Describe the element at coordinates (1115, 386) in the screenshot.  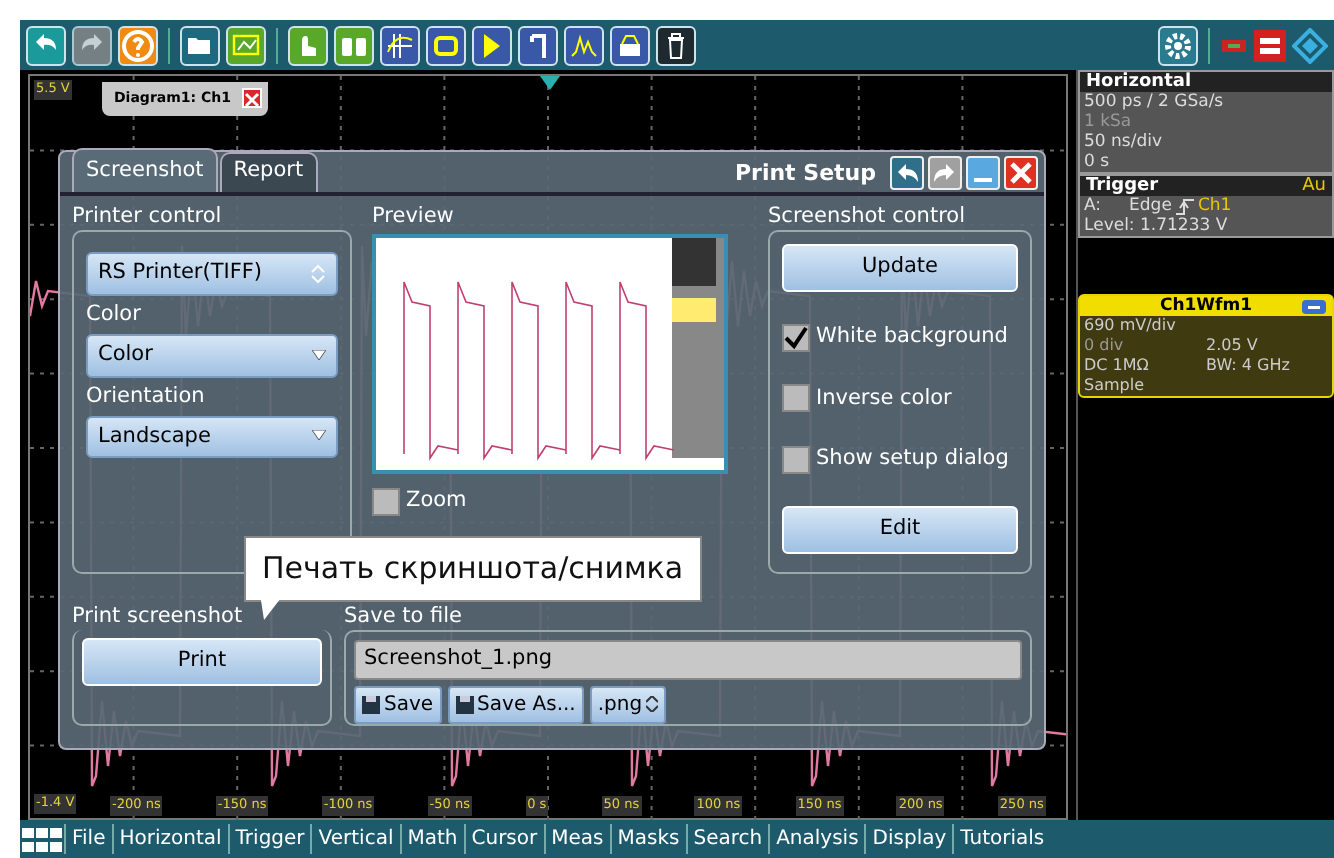
I see `setting-text: Sample` at that location.